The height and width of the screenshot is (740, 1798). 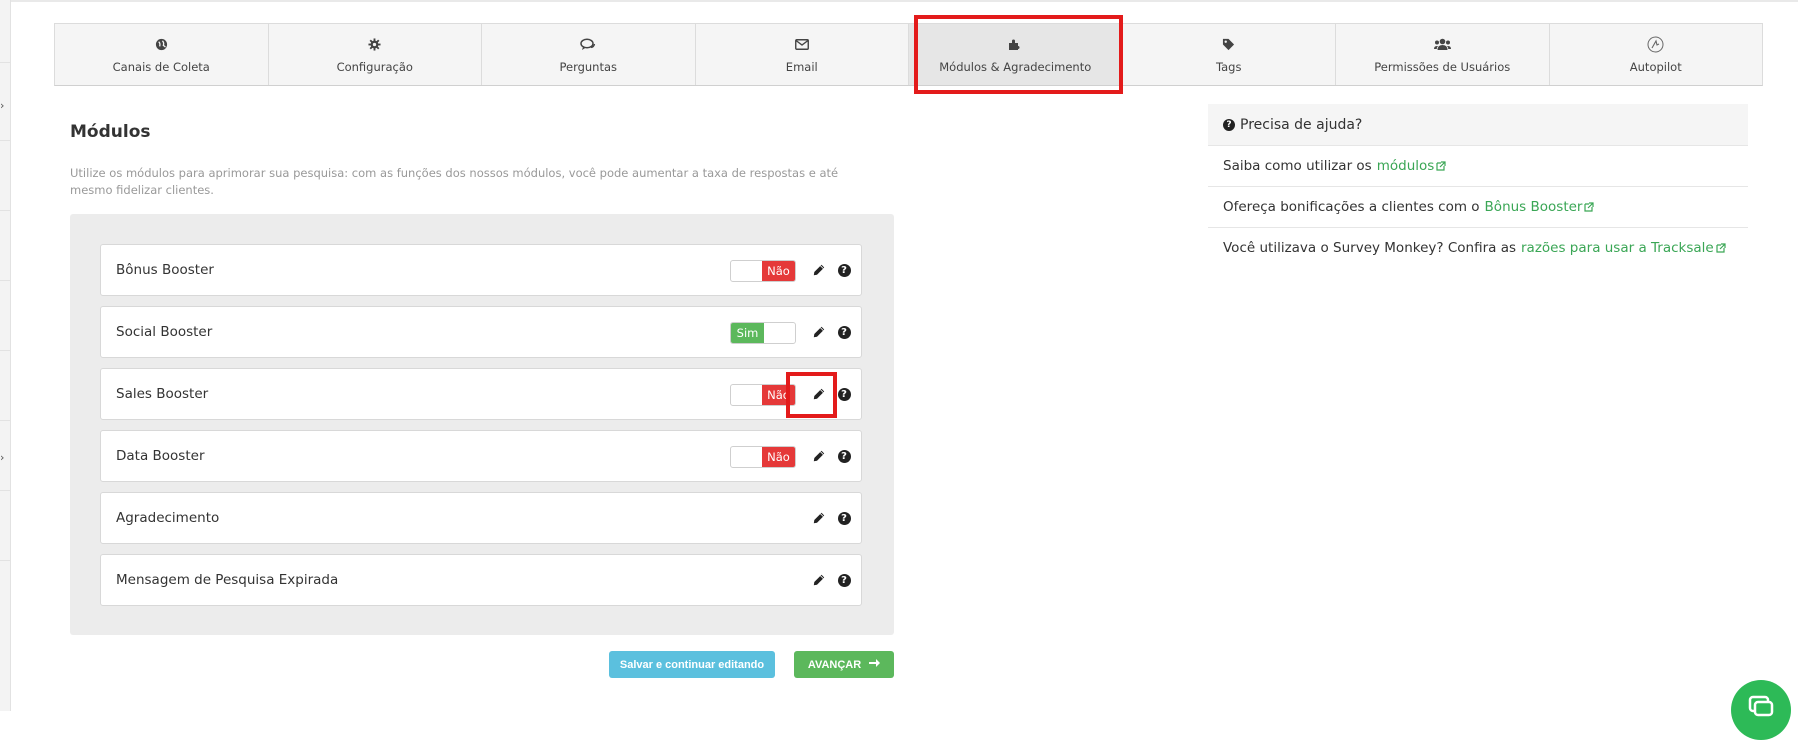 I want to click on tab-email: Email, so click(x=802, y=54).